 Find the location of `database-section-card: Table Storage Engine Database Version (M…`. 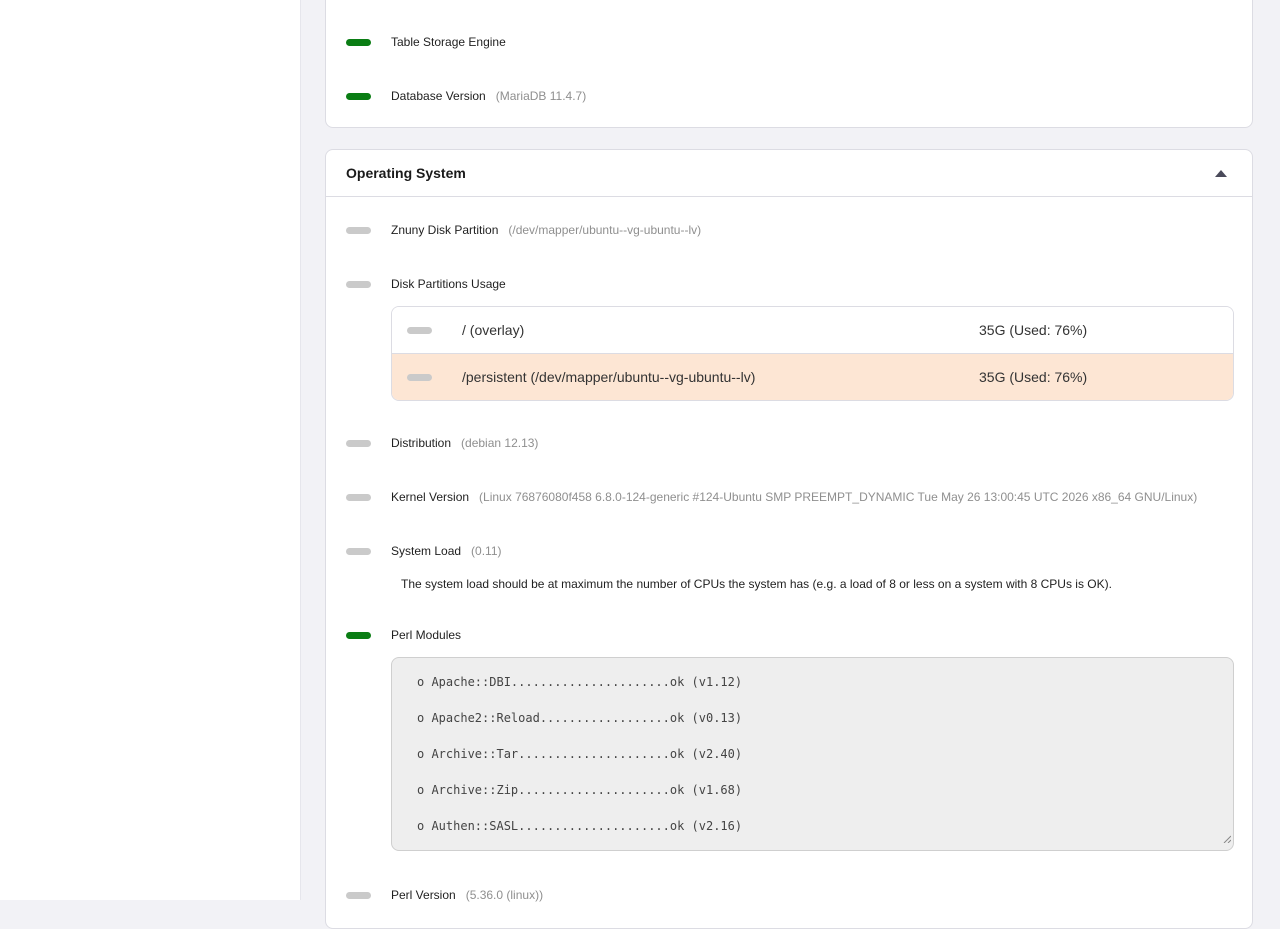

database-section-card: Table Storage Engine Database Version (M… is located at coordinates (789, 64).